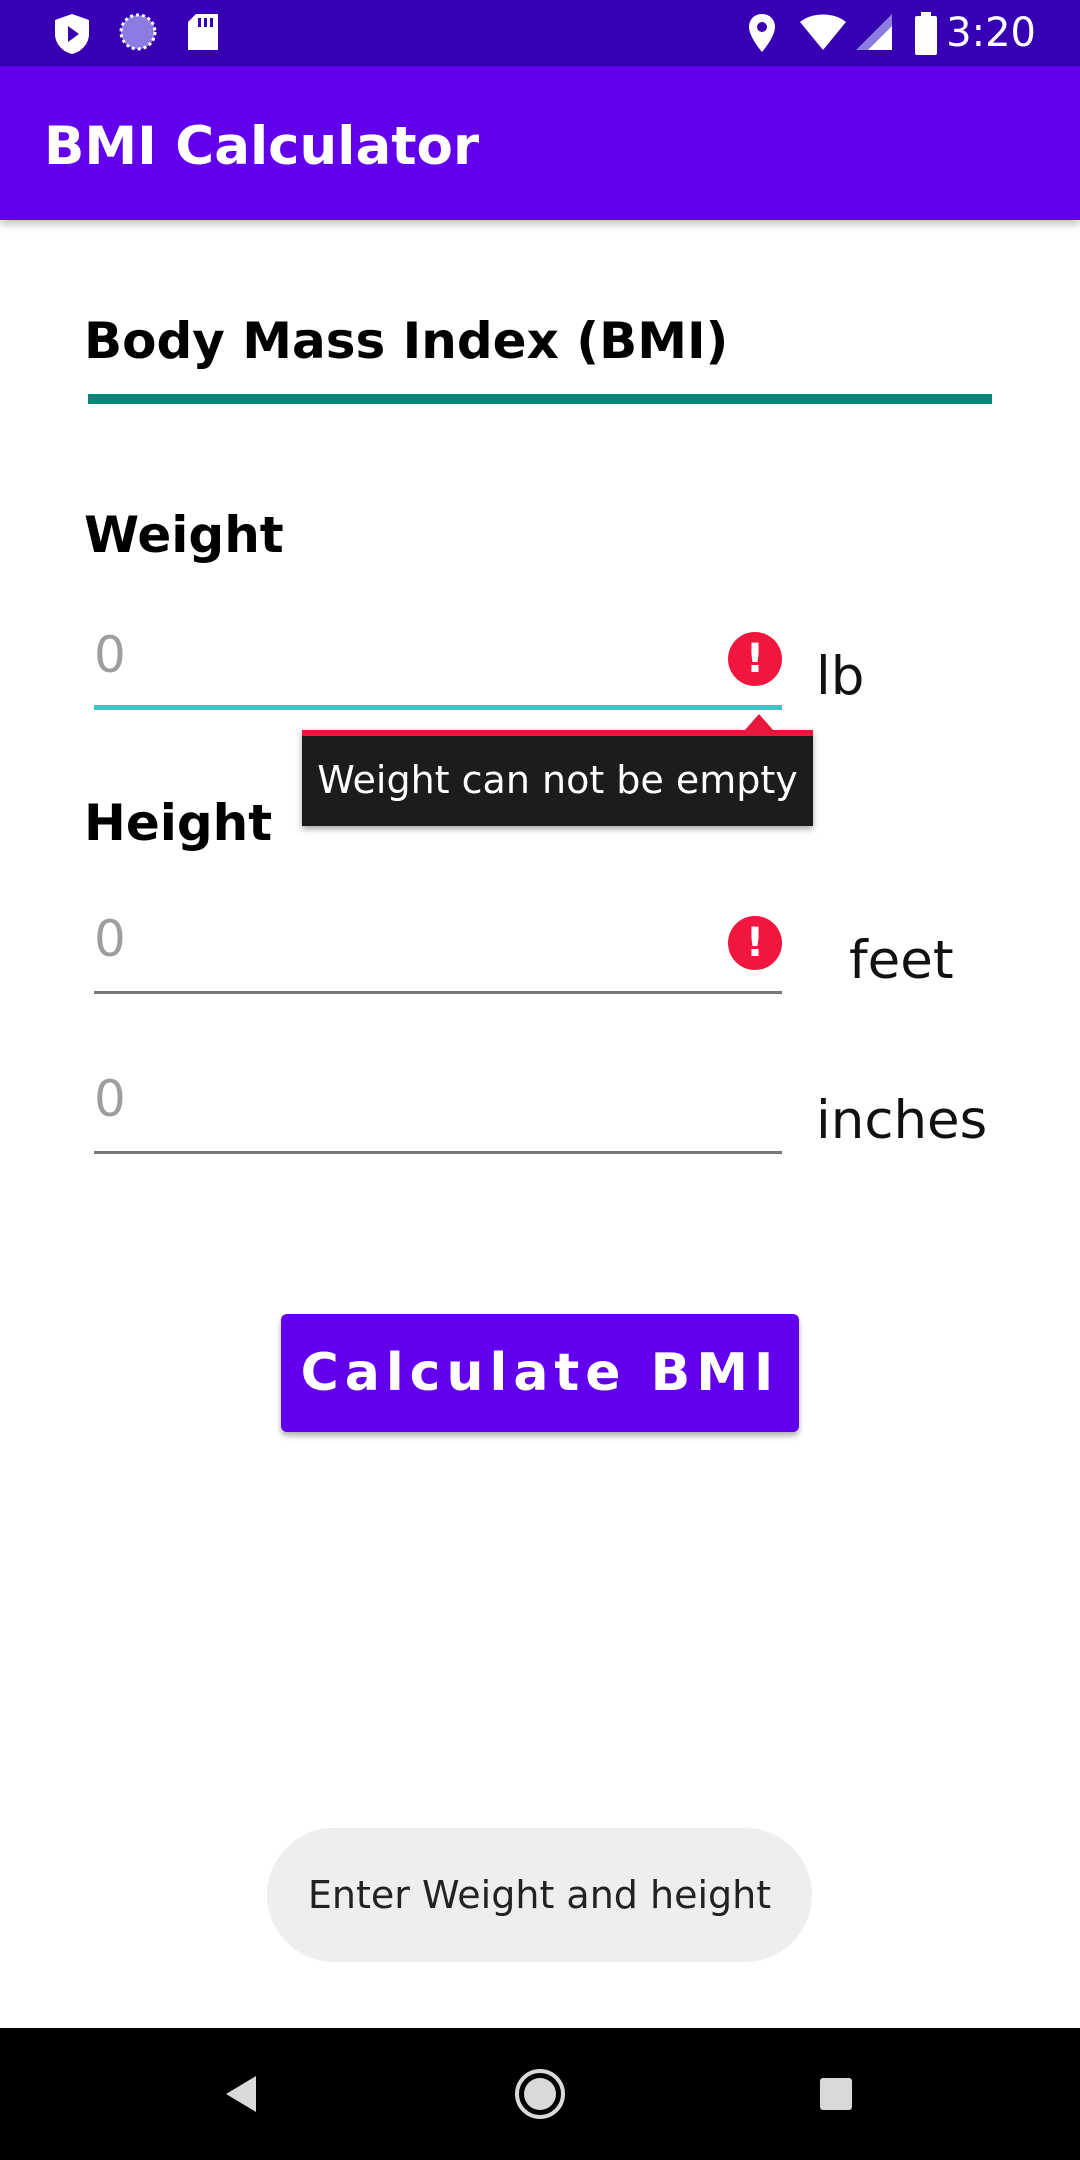  I want to click on clock: 3:20, so click(991, 33).